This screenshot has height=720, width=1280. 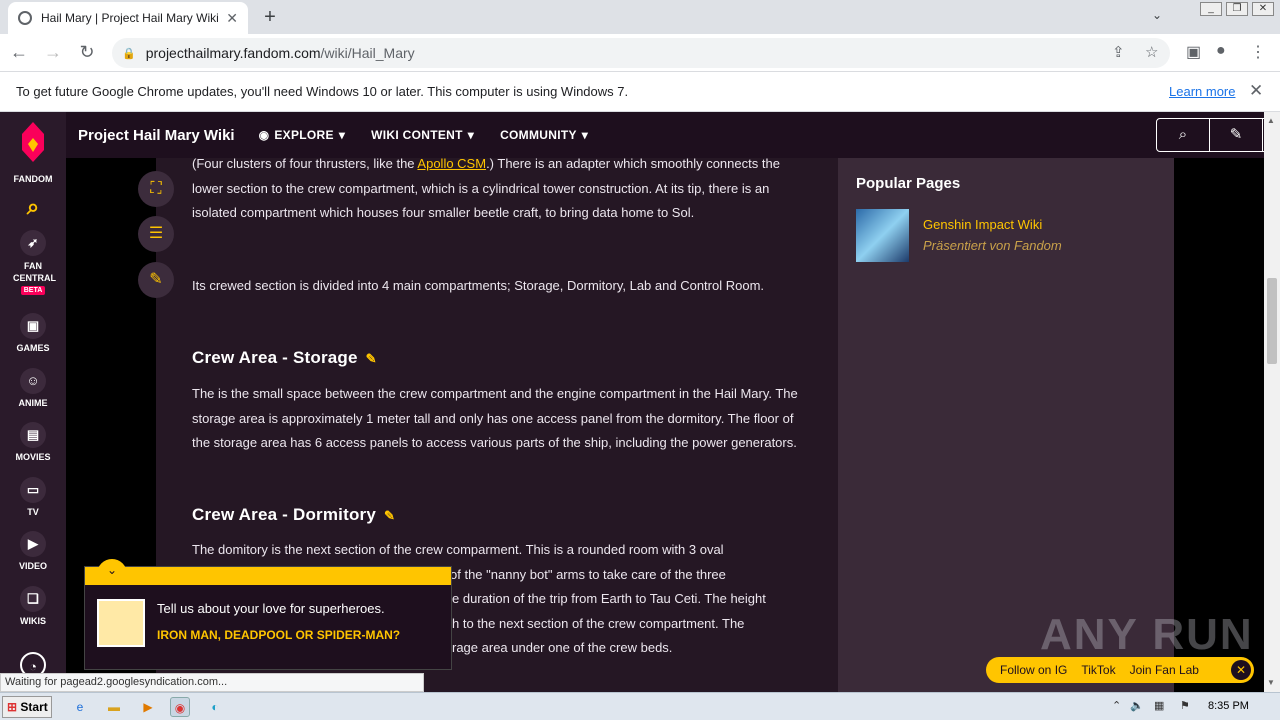 I want to click on tv-label: TV, so click(x=33, y=512).